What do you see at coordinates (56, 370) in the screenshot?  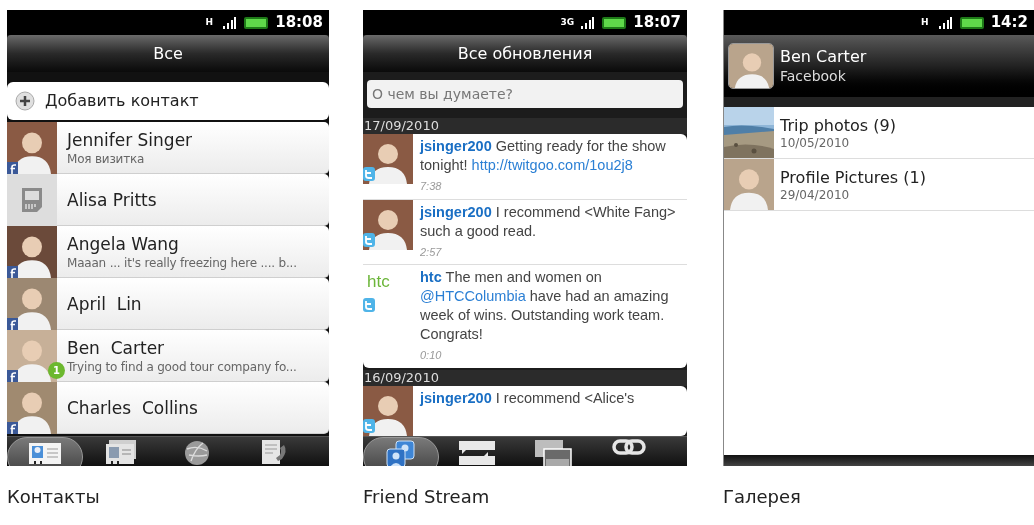 I see `notification-badge: 1` at bounding box center [56, 370].